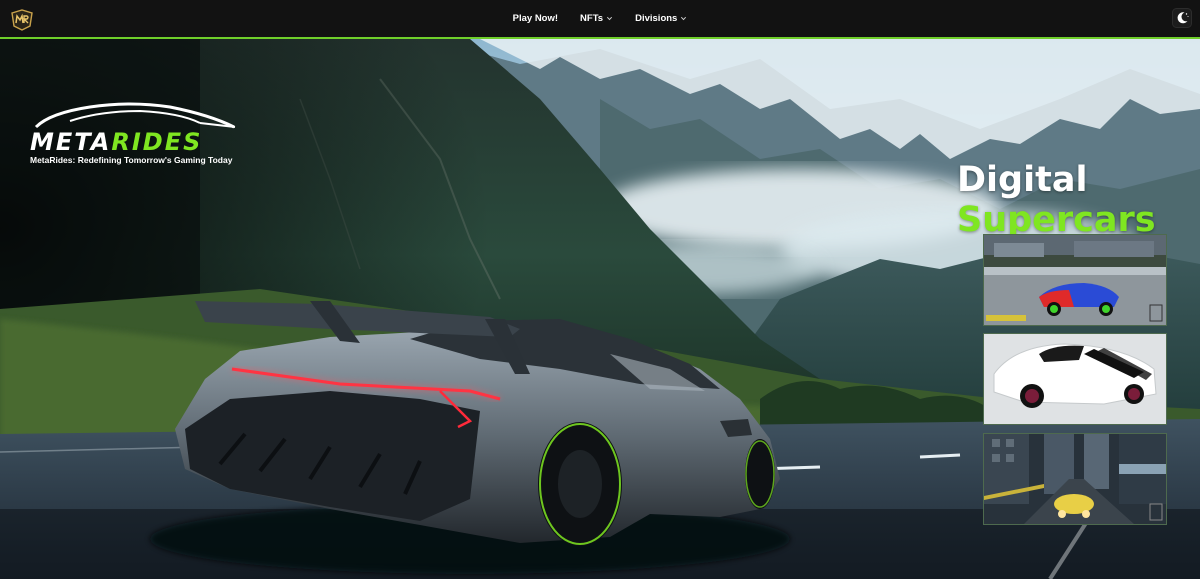 Image resolution: width=1200 pixels, height=579 pixels. What do you see at coordinates (1182, 18) in the screenshot?
I see `moon-icon` at bounding box center [1182, 18].